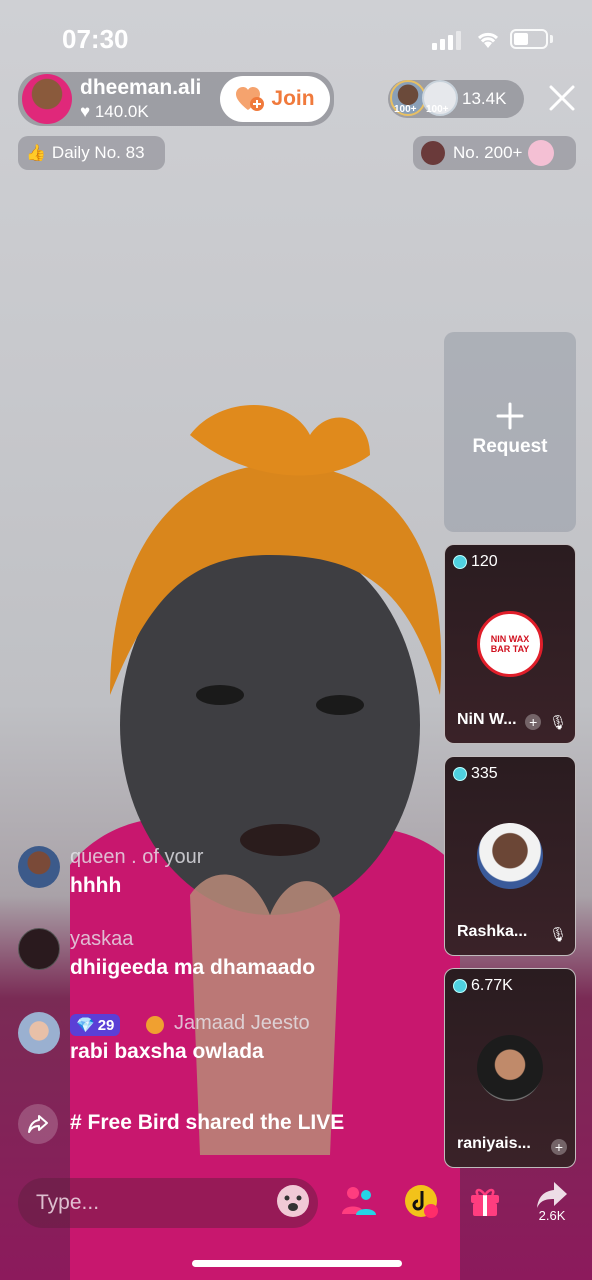 The image size is (592, 1280). I want to click on viewer-badge-1: 100+, so click(405, 109).